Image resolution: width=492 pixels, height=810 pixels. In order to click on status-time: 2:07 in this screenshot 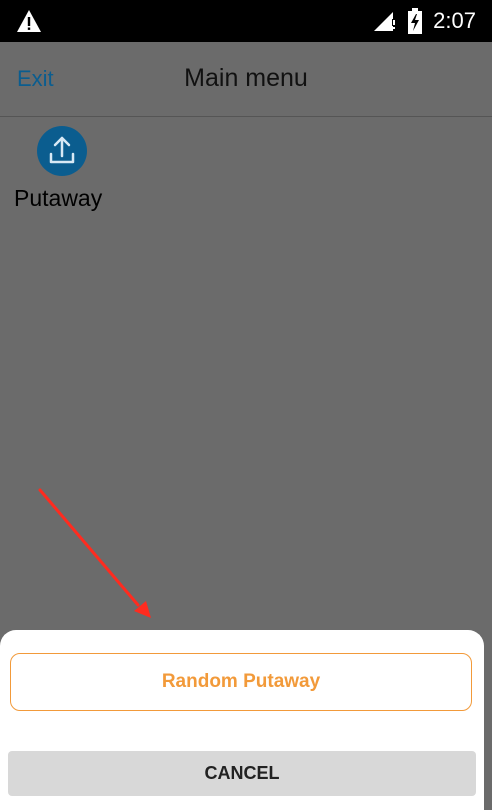, I will do `click(454, 20)`.